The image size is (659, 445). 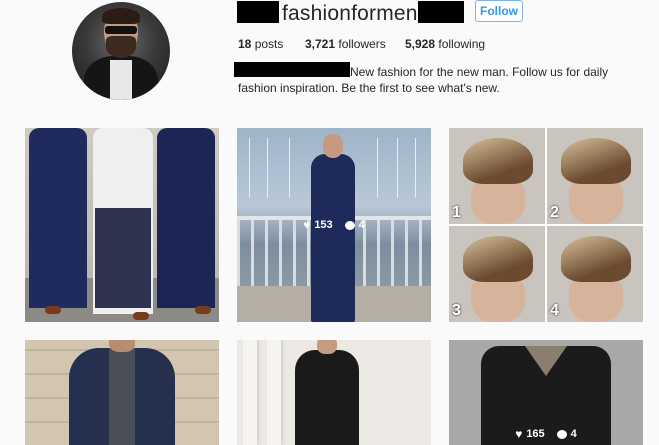 What do you see at coordinates (323, 225) in the screenshot?
I see `likes-value: 153` at bounding box center [323, 225].